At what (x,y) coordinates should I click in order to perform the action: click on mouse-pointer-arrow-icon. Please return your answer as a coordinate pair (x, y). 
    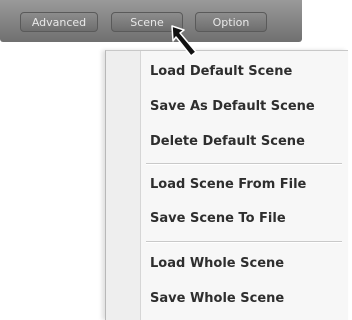
    Looking at the image, I should click on (184, 41).